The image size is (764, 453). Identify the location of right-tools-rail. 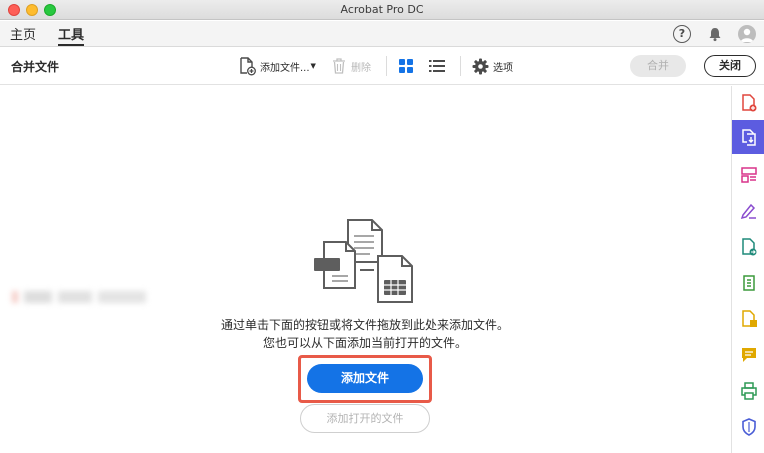
(747, 269).